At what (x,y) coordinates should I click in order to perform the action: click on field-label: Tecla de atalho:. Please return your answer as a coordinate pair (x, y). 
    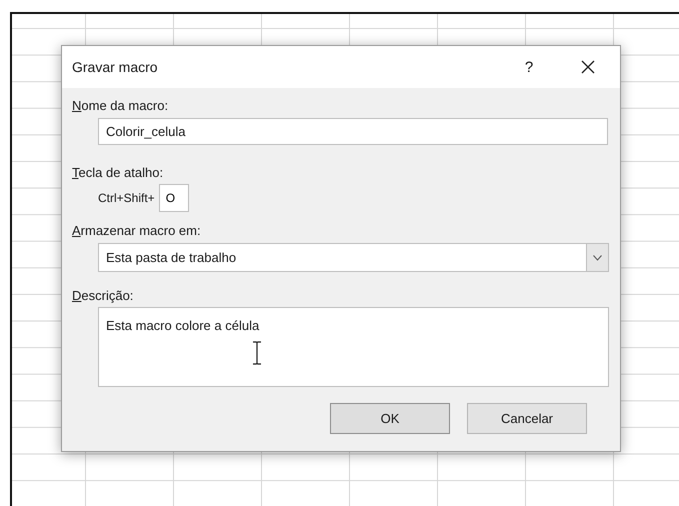
    Looking at the image, I should click on (118, 173).